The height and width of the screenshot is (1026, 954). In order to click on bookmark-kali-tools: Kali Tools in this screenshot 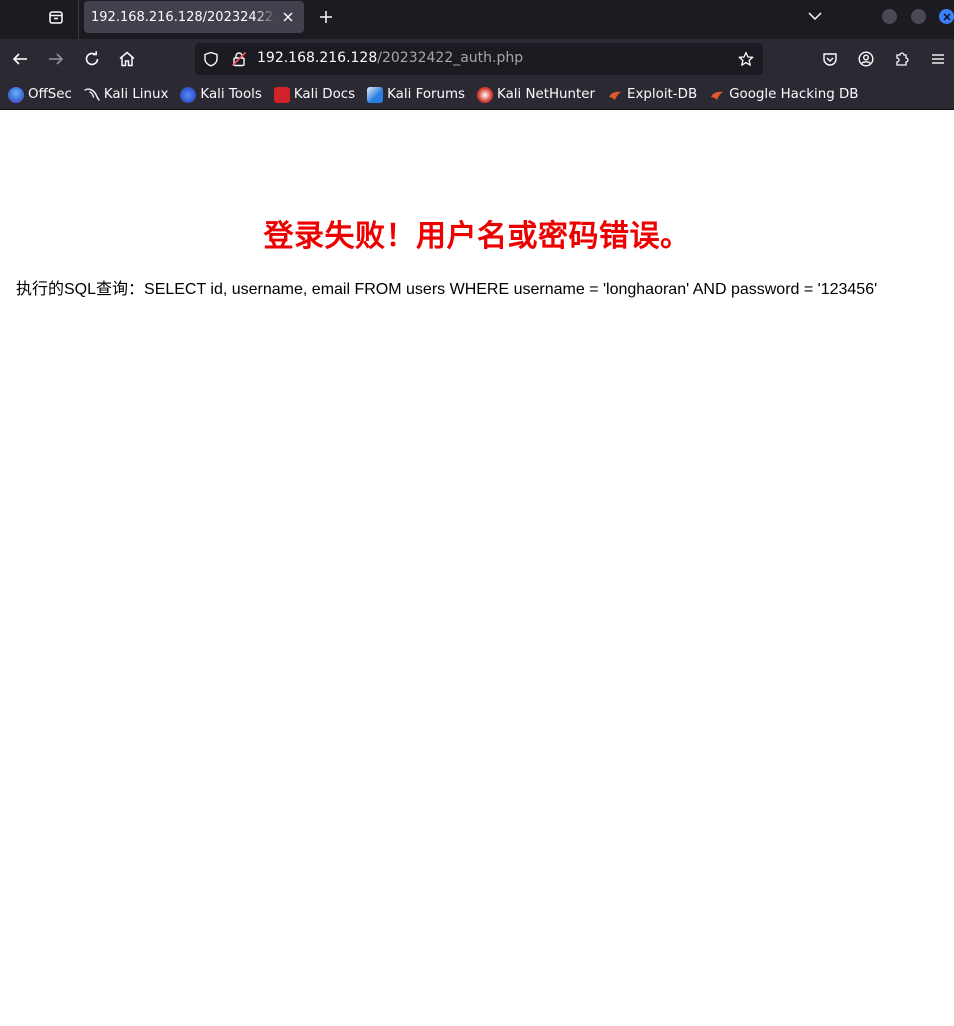, I will do `click(221, 95)`.